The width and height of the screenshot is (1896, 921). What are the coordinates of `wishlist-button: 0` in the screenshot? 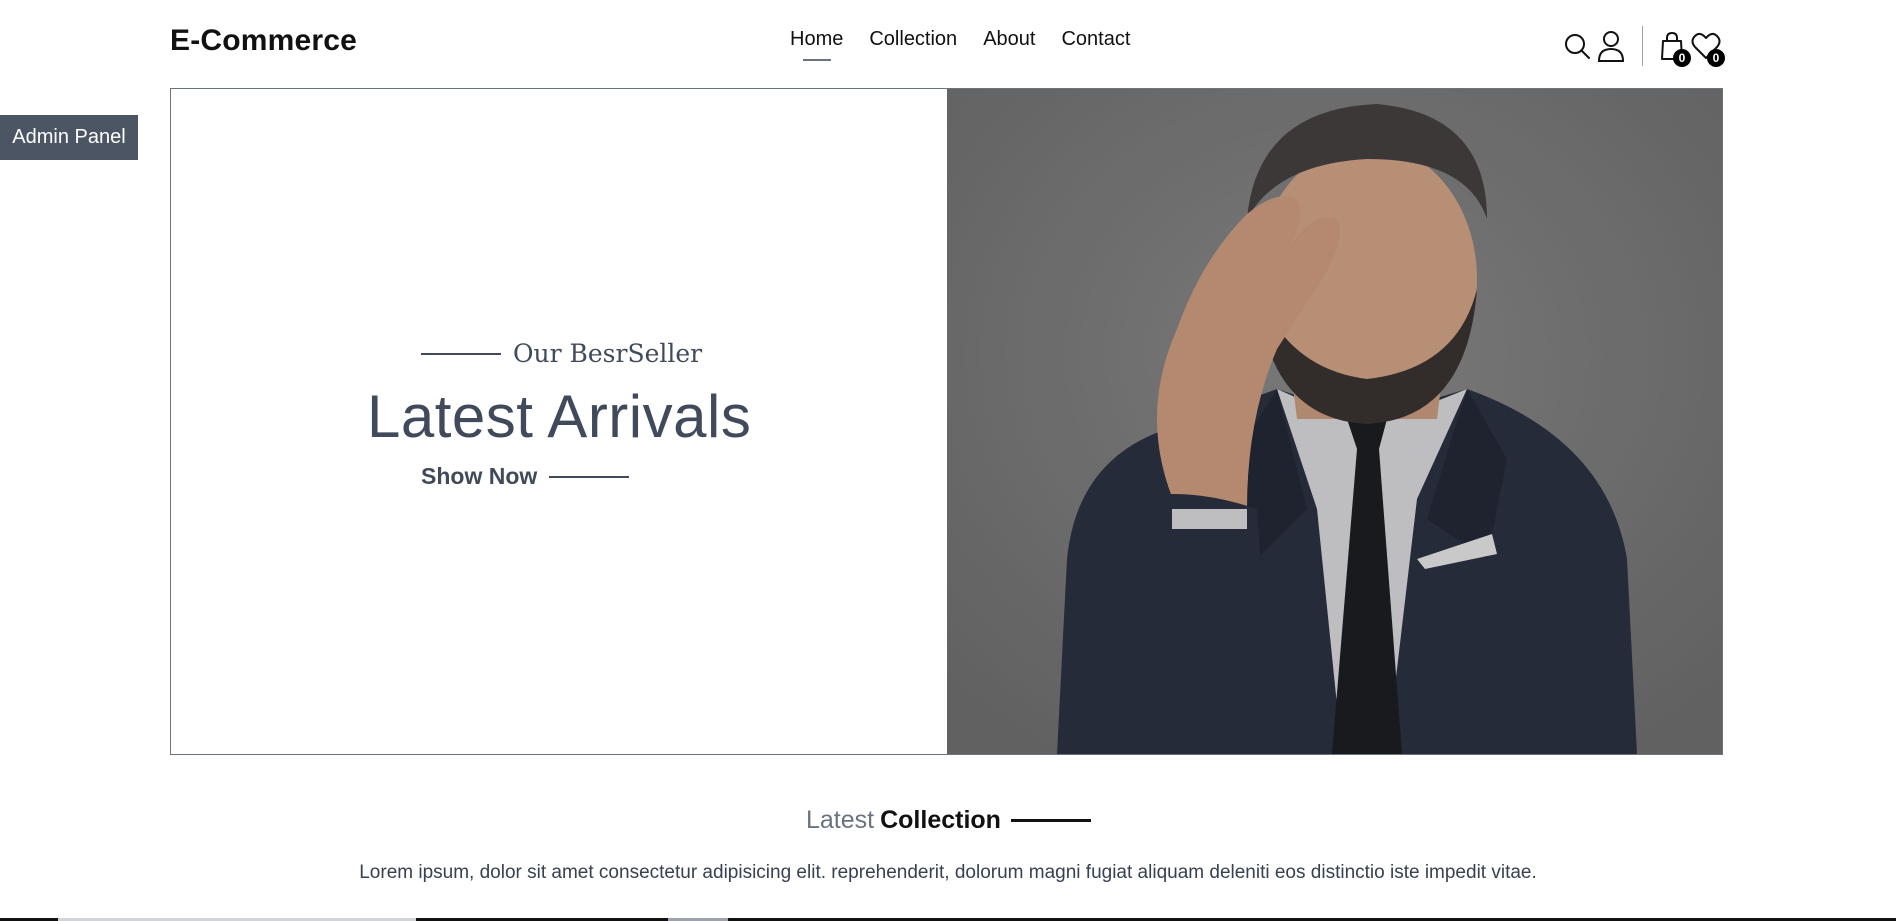 It's located at (1707, 48).